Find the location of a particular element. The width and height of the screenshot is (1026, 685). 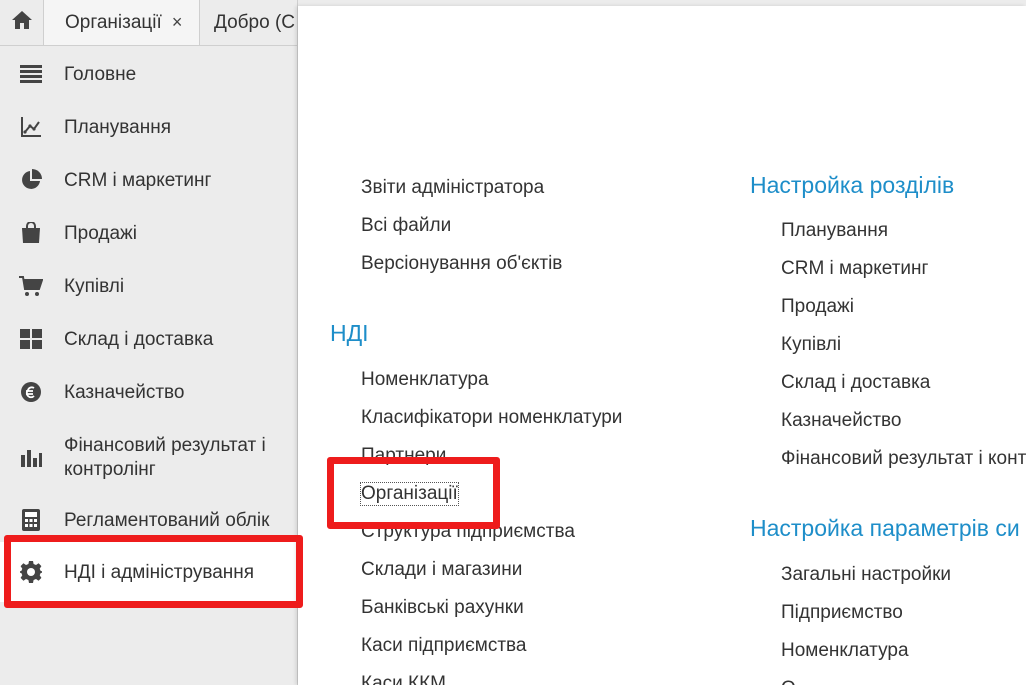

link-admin-reports: Звіти адміністратора is located at coordinates (452, 188).